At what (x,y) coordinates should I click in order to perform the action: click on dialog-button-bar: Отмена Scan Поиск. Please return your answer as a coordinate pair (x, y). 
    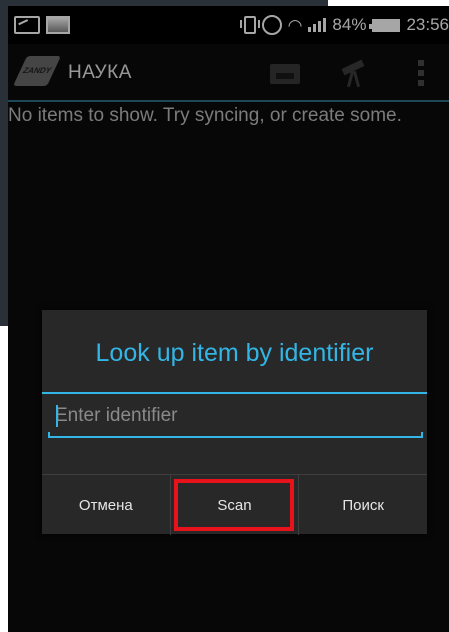
    Looking at the image, I should click on (234, 504).